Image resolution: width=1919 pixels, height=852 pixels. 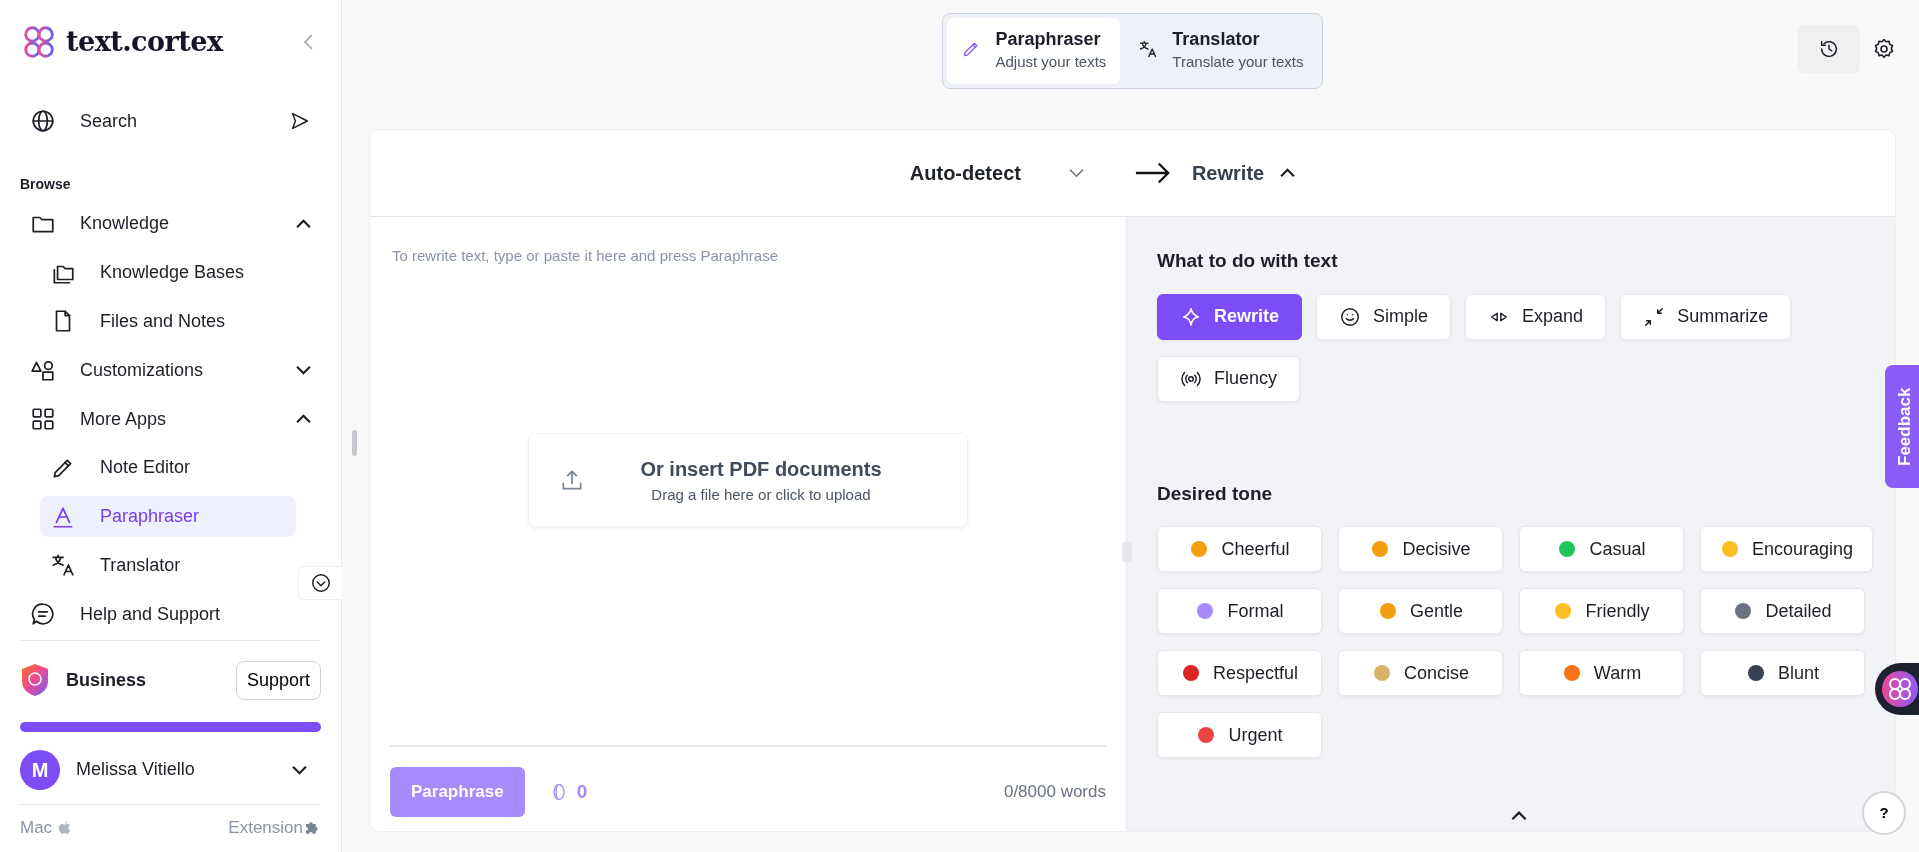 I want to click on action-chip: Fluency, so click(x=1229, y=378).